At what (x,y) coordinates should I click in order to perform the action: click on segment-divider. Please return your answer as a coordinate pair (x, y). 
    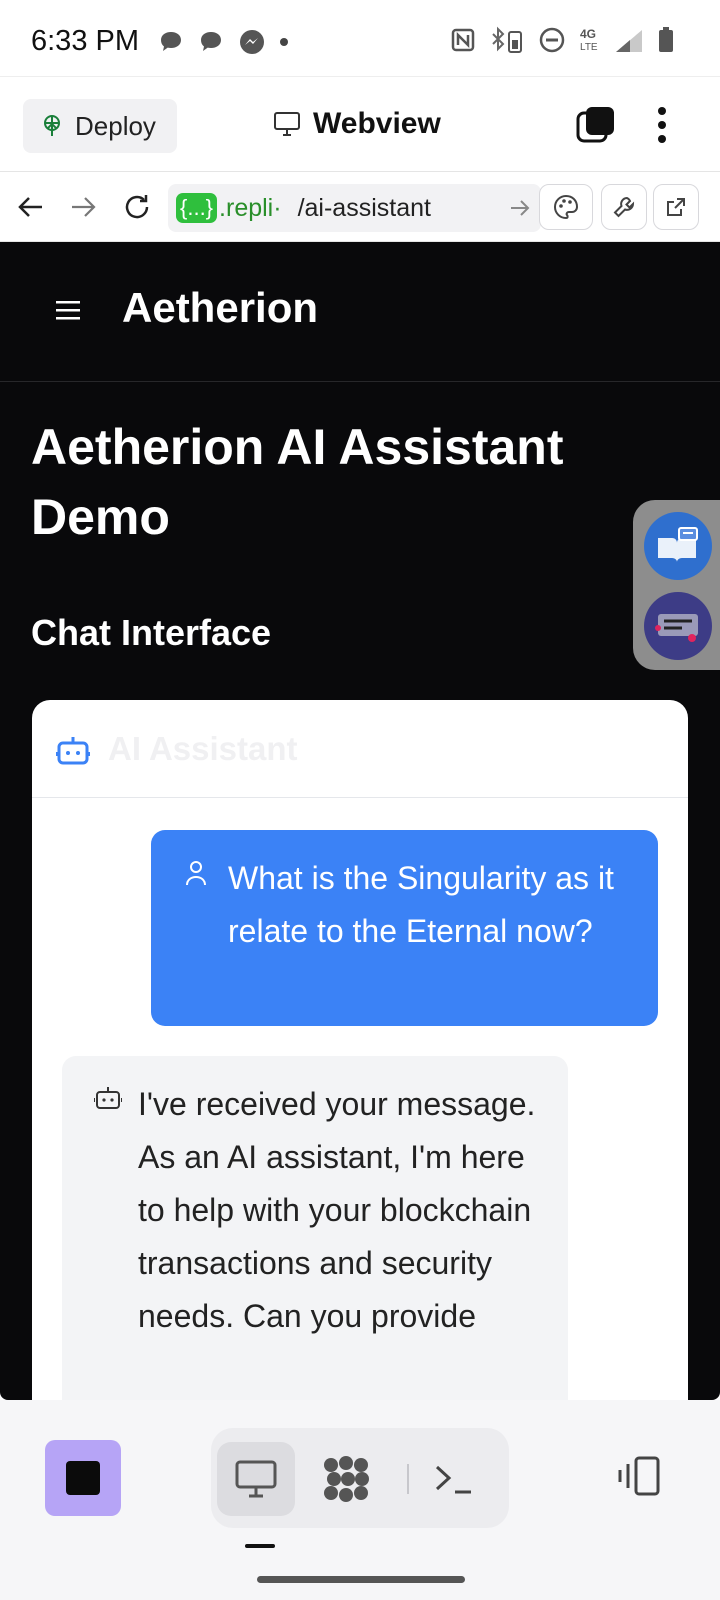
    Looking at the image, I should click on (408, 1479).